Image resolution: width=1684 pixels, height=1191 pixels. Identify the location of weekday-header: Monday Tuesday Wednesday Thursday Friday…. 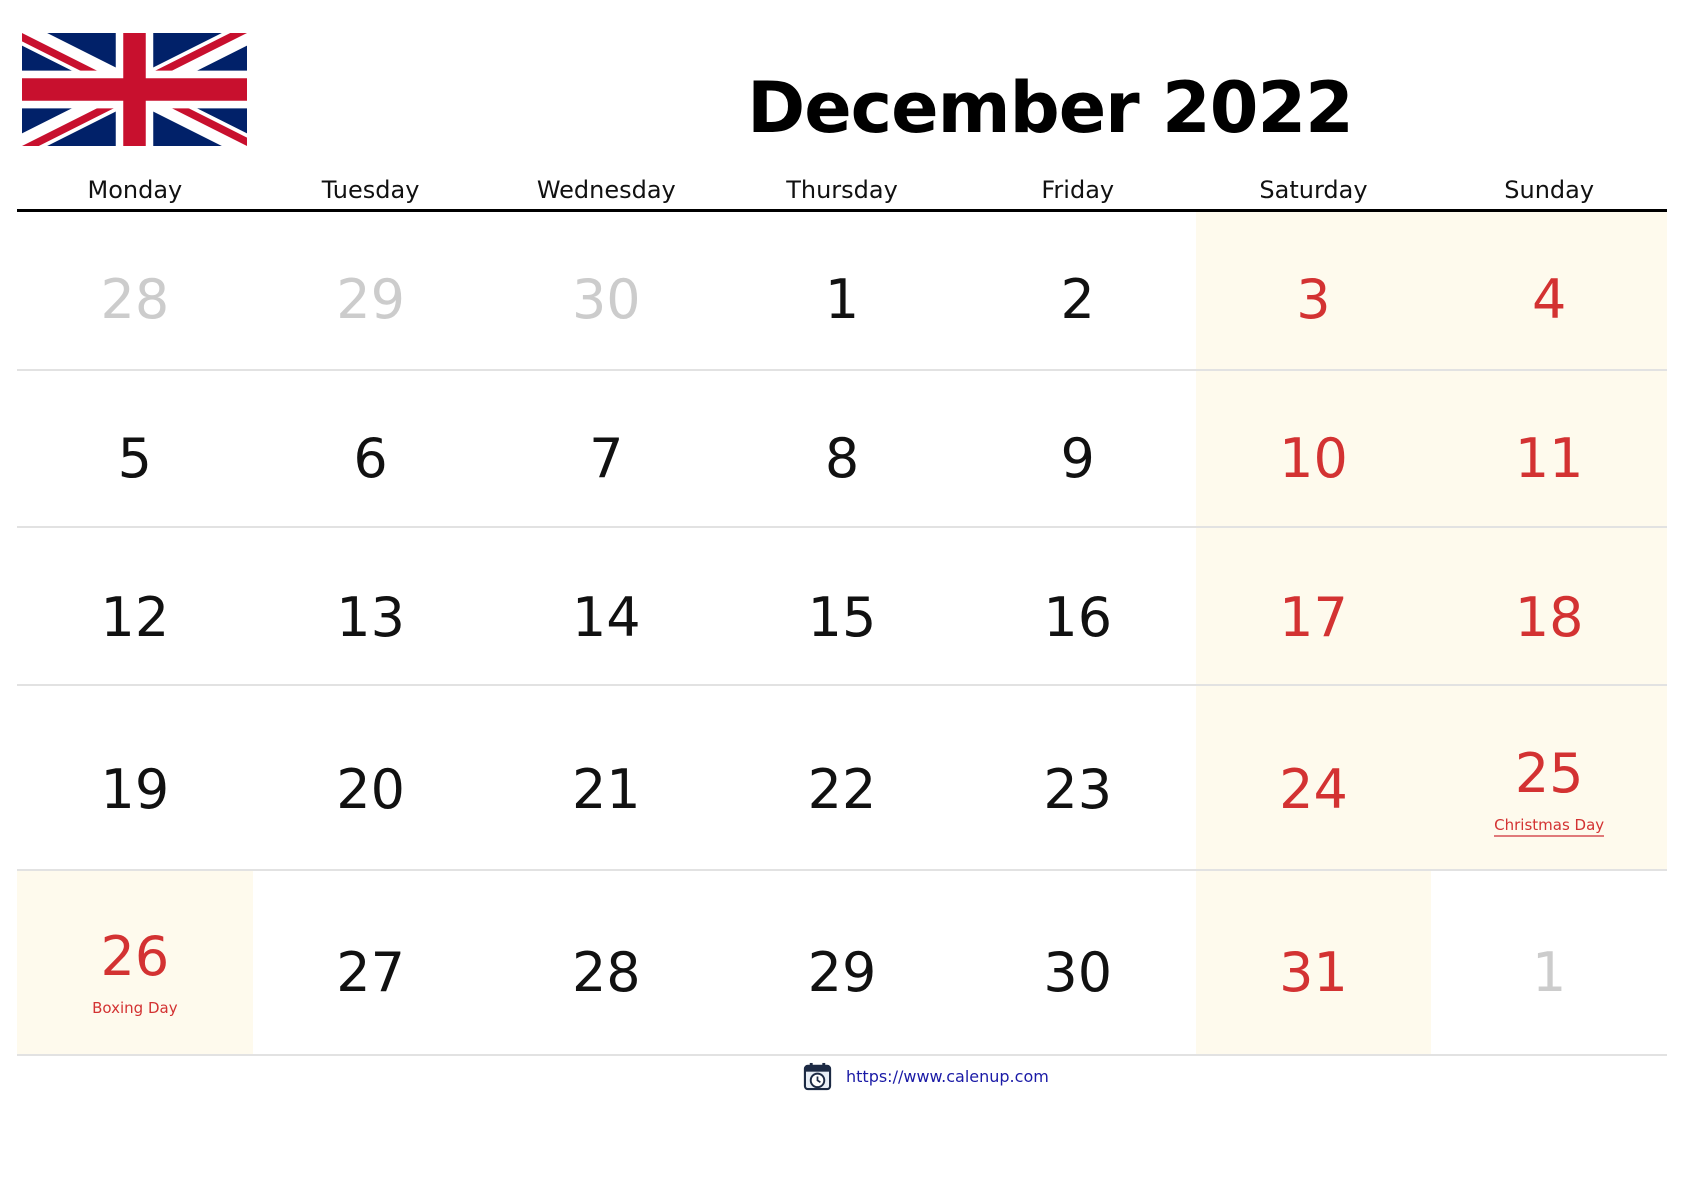
(842, 190).